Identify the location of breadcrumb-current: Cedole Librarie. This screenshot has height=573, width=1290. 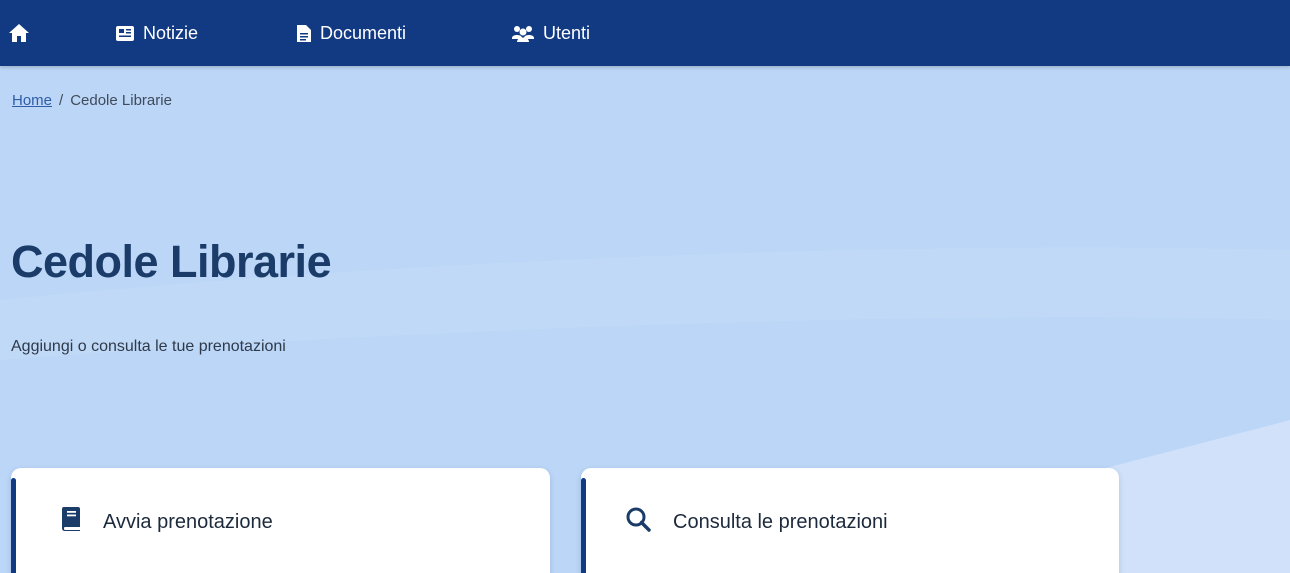
(121, 100).